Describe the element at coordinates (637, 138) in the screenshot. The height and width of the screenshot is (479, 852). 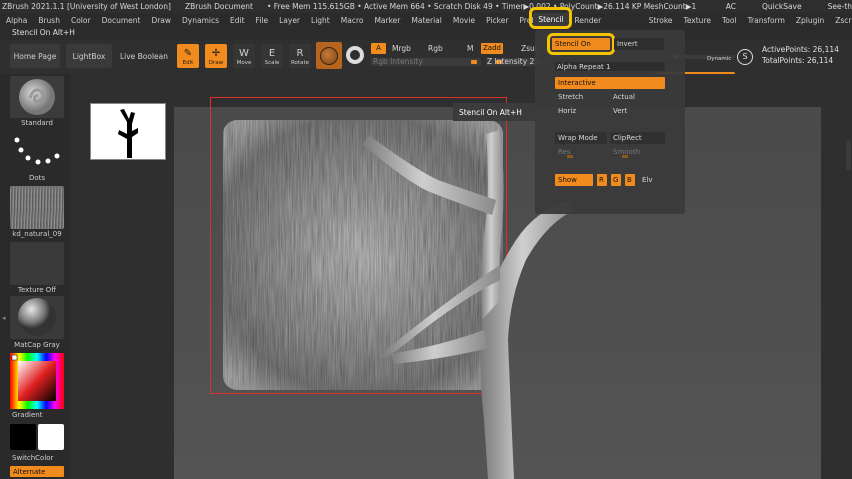
I see `cliprect-button: ClipRect` at that location.